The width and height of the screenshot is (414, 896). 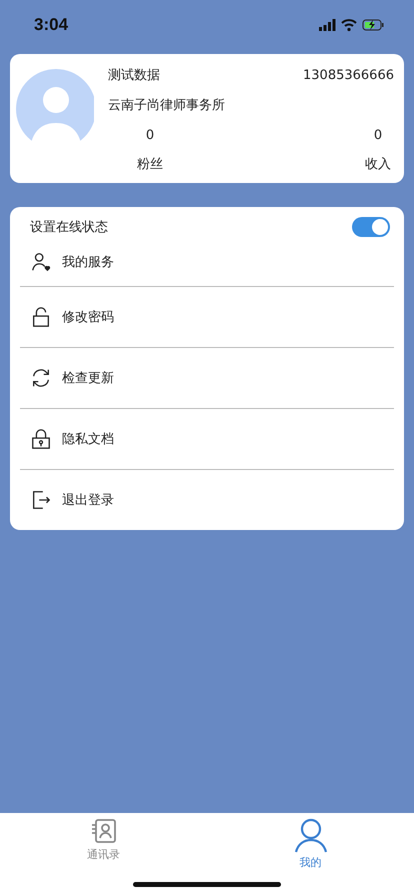 I want to click on tab: 我的, so click(x=310, y=843).